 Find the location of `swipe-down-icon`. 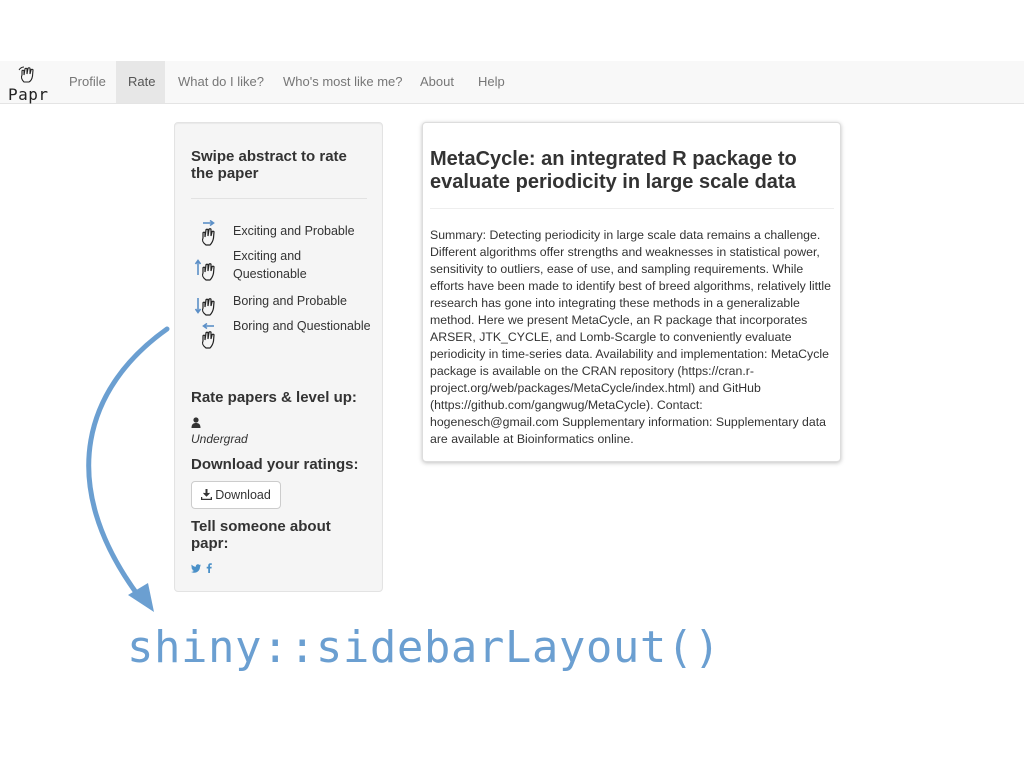

swipe-down-icon is located at coordinates (204, 307).